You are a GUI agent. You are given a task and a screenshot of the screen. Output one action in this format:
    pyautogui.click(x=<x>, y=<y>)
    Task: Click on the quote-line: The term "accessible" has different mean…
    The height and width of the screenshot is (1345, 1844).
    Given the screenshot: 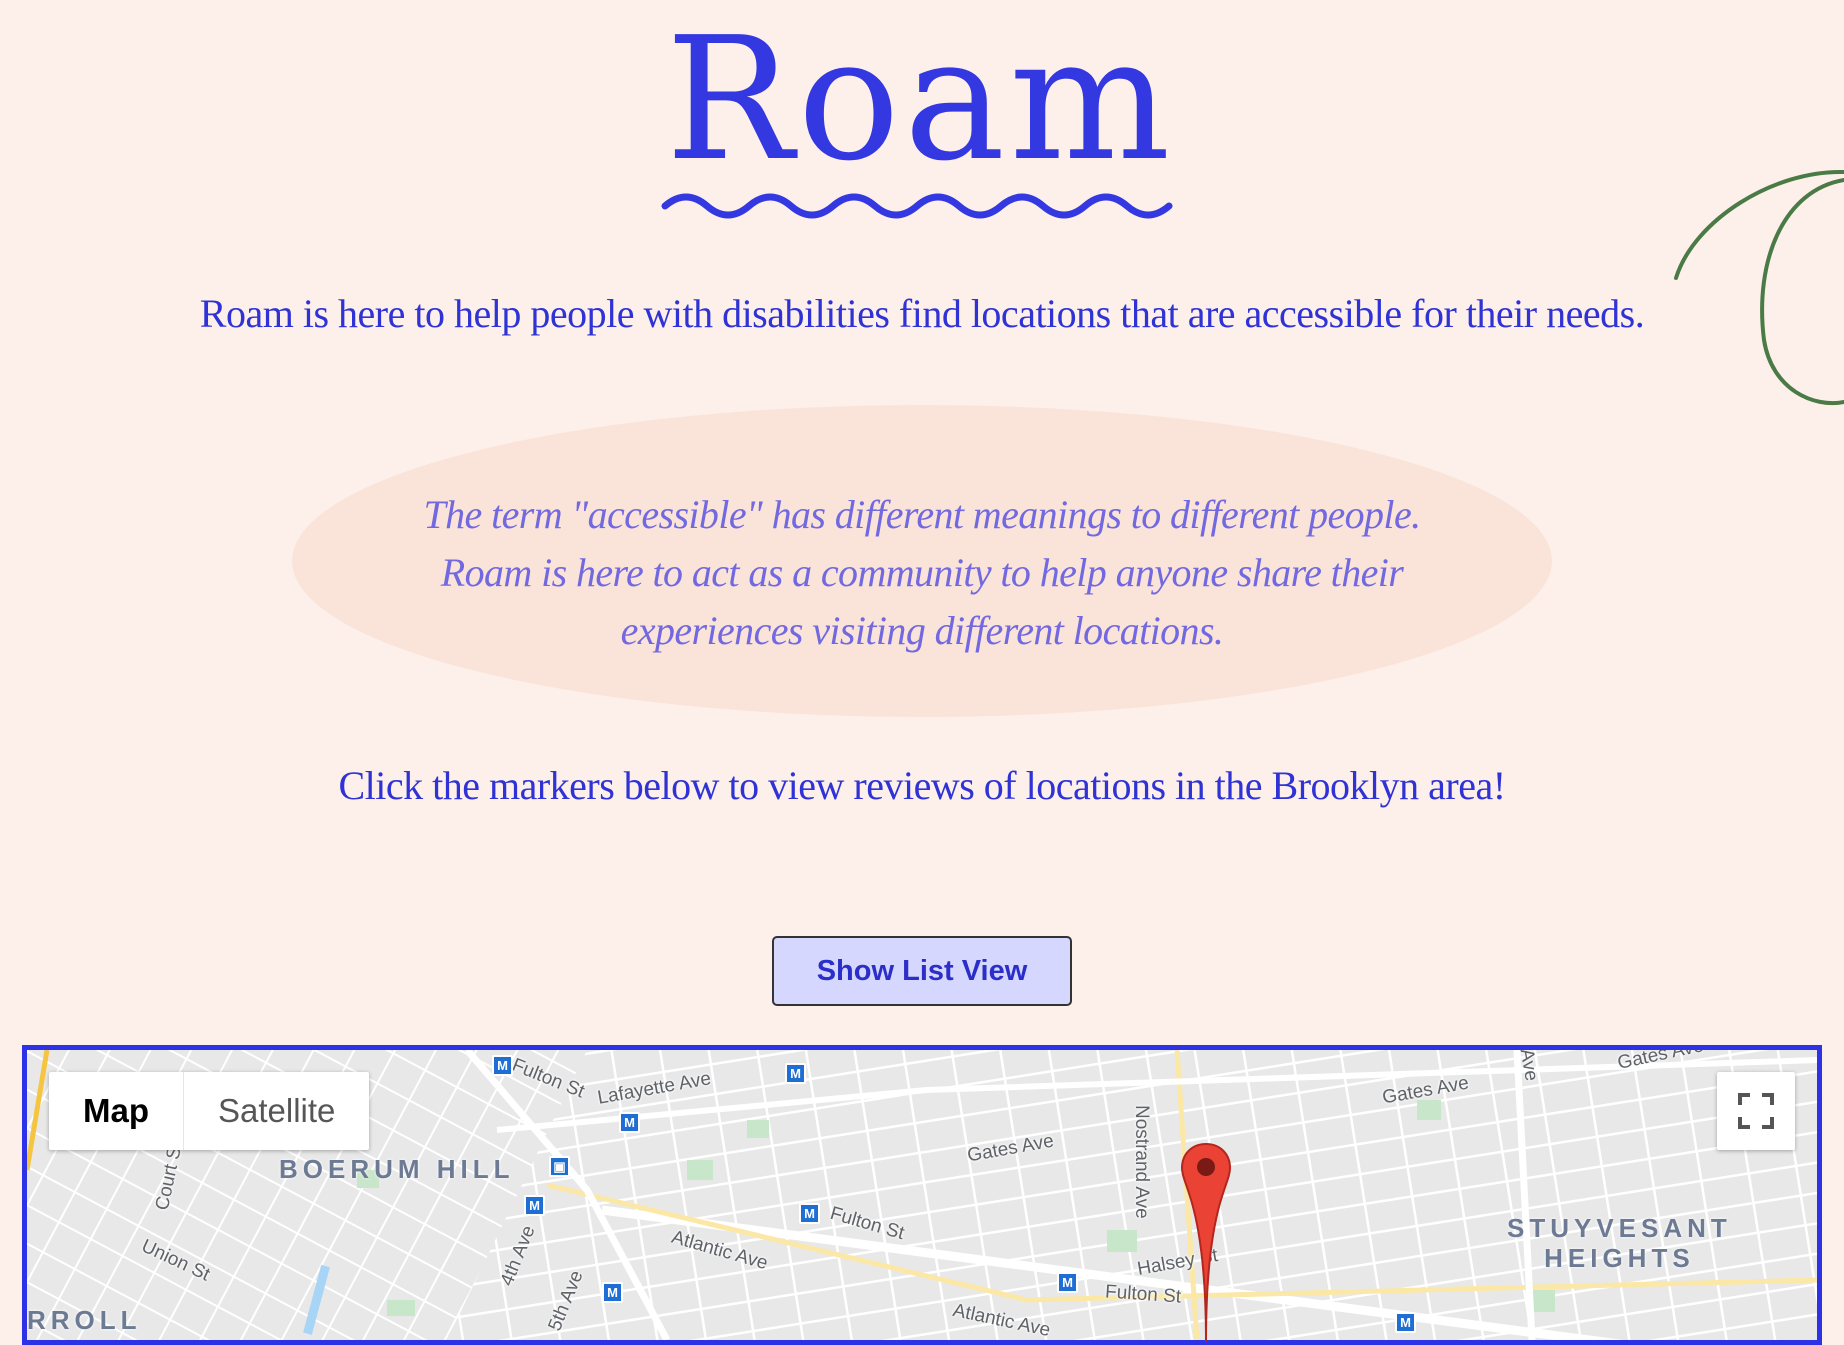 What is the action you would take?
    pyautogui.click(x=922, y=514)
    